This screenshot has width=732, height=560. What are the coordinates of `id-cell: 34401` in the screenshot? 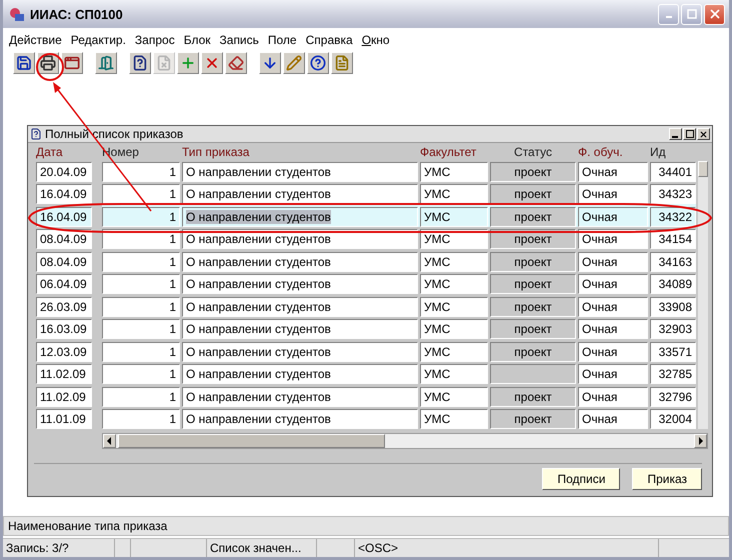 It's located at (673, 172).